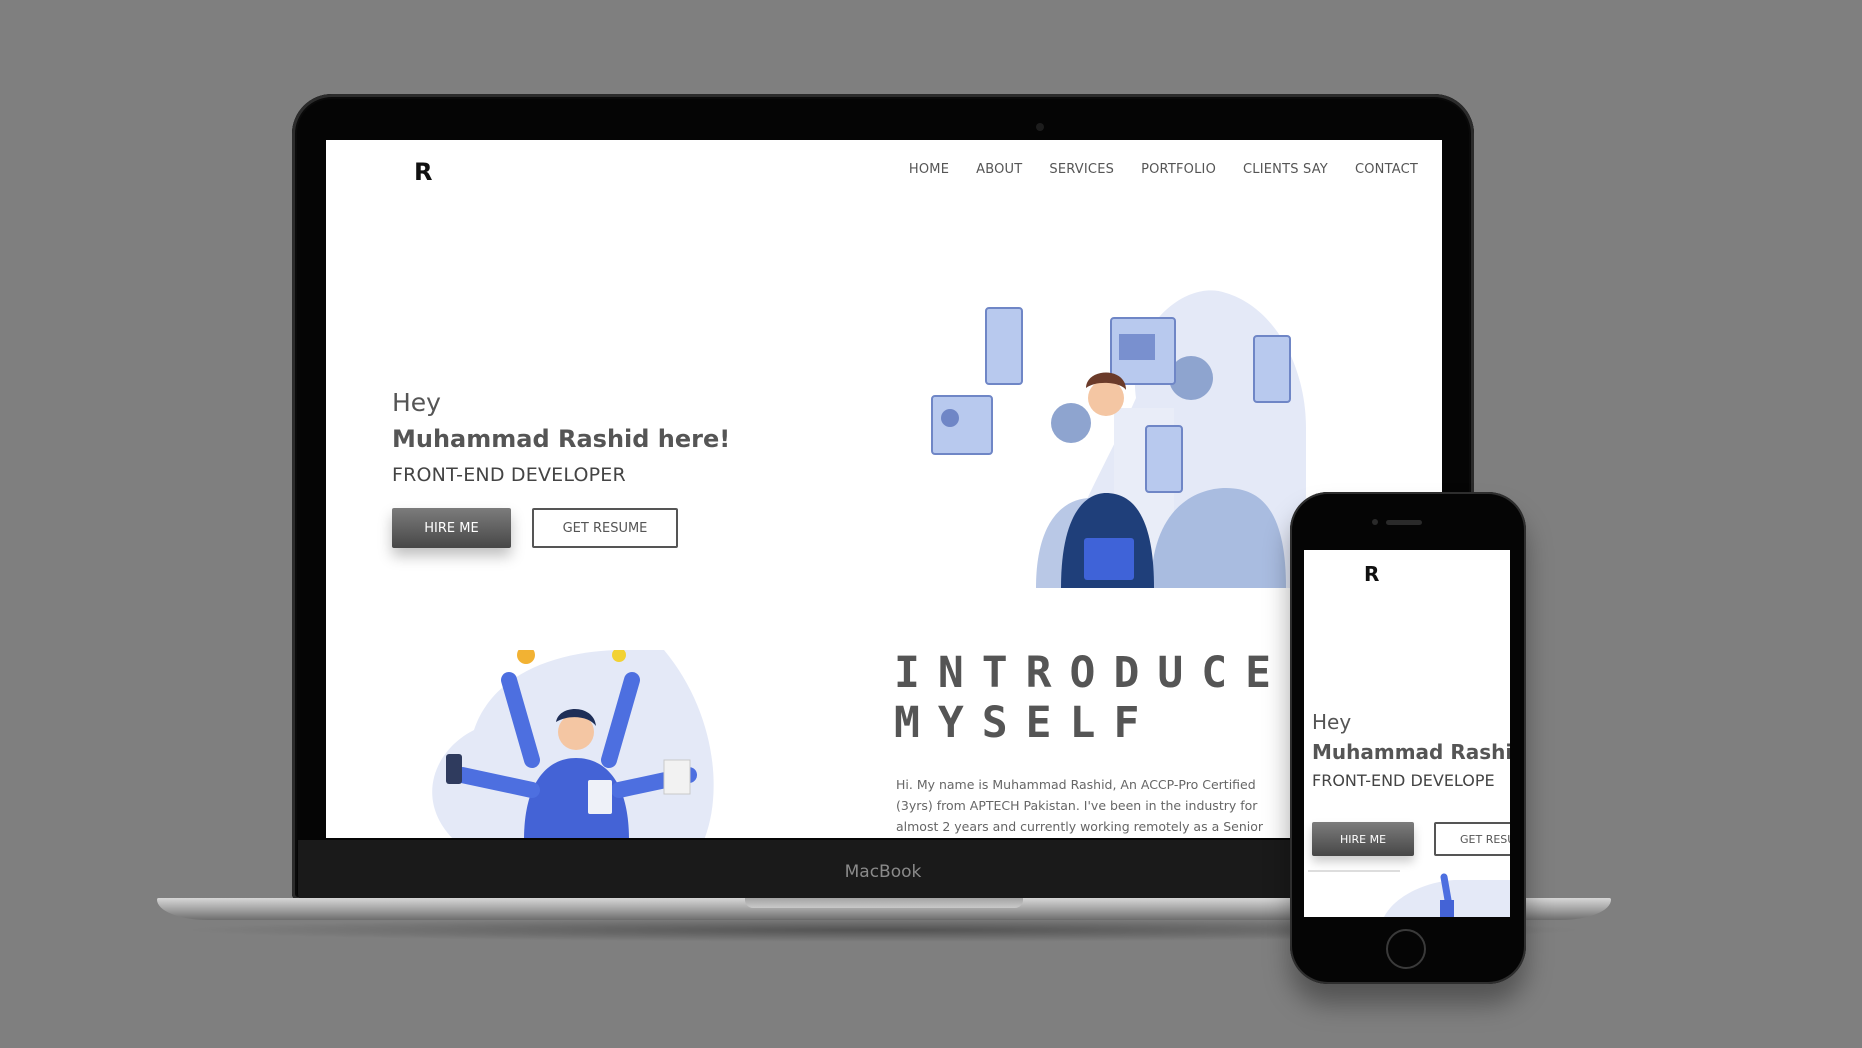 The image size is (1862, 1048). I want to click on phone-hero-greeting: Hey, so click(1332, 722).